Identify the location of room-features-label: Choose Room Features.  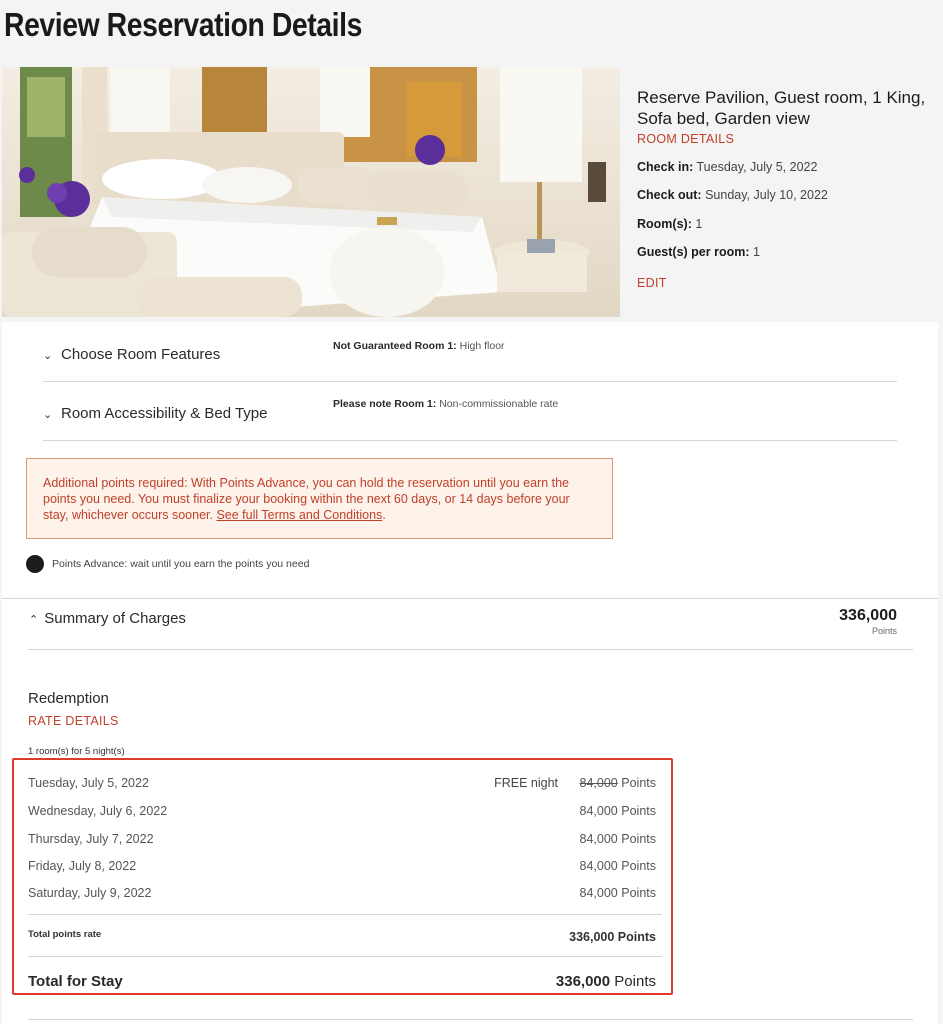
(141, 354).